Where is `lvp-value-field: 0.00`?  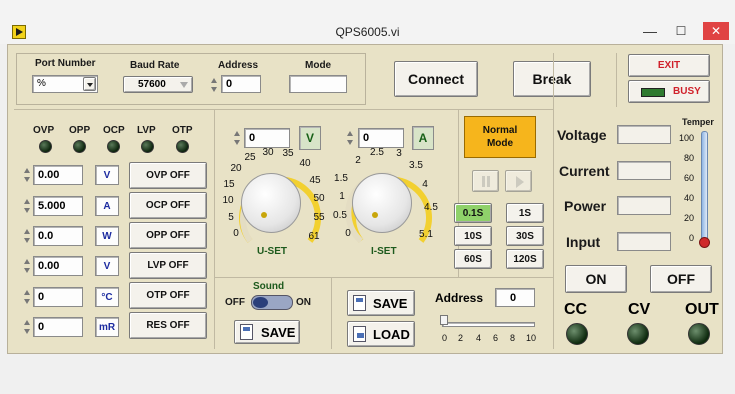 lvp-value-field: 0.00 is located at coordinates (58, 266).